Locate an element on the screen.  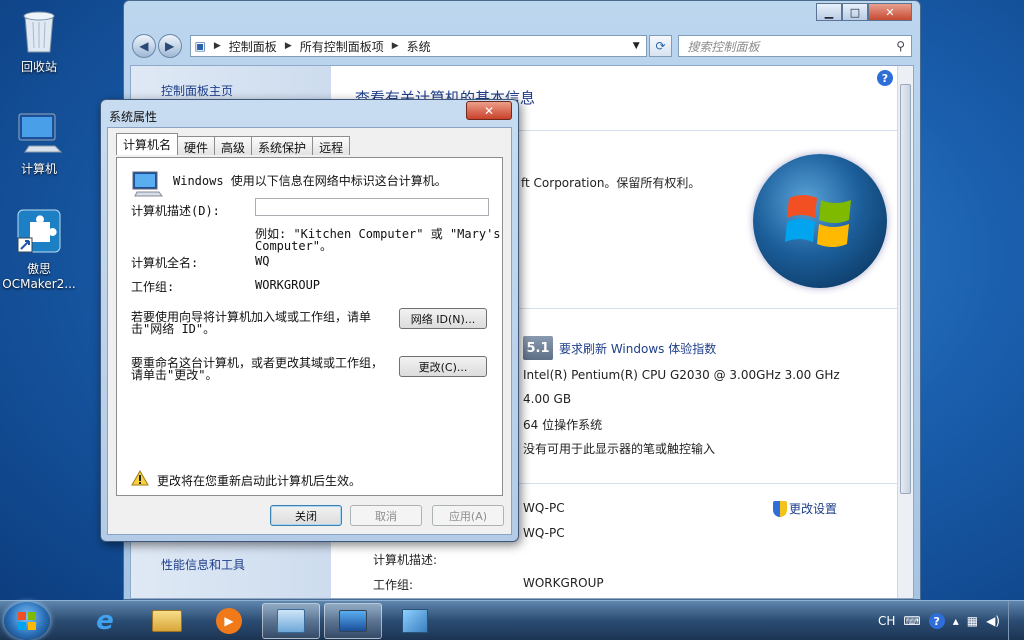
computer-description-input is located at coordinates (372, 207).